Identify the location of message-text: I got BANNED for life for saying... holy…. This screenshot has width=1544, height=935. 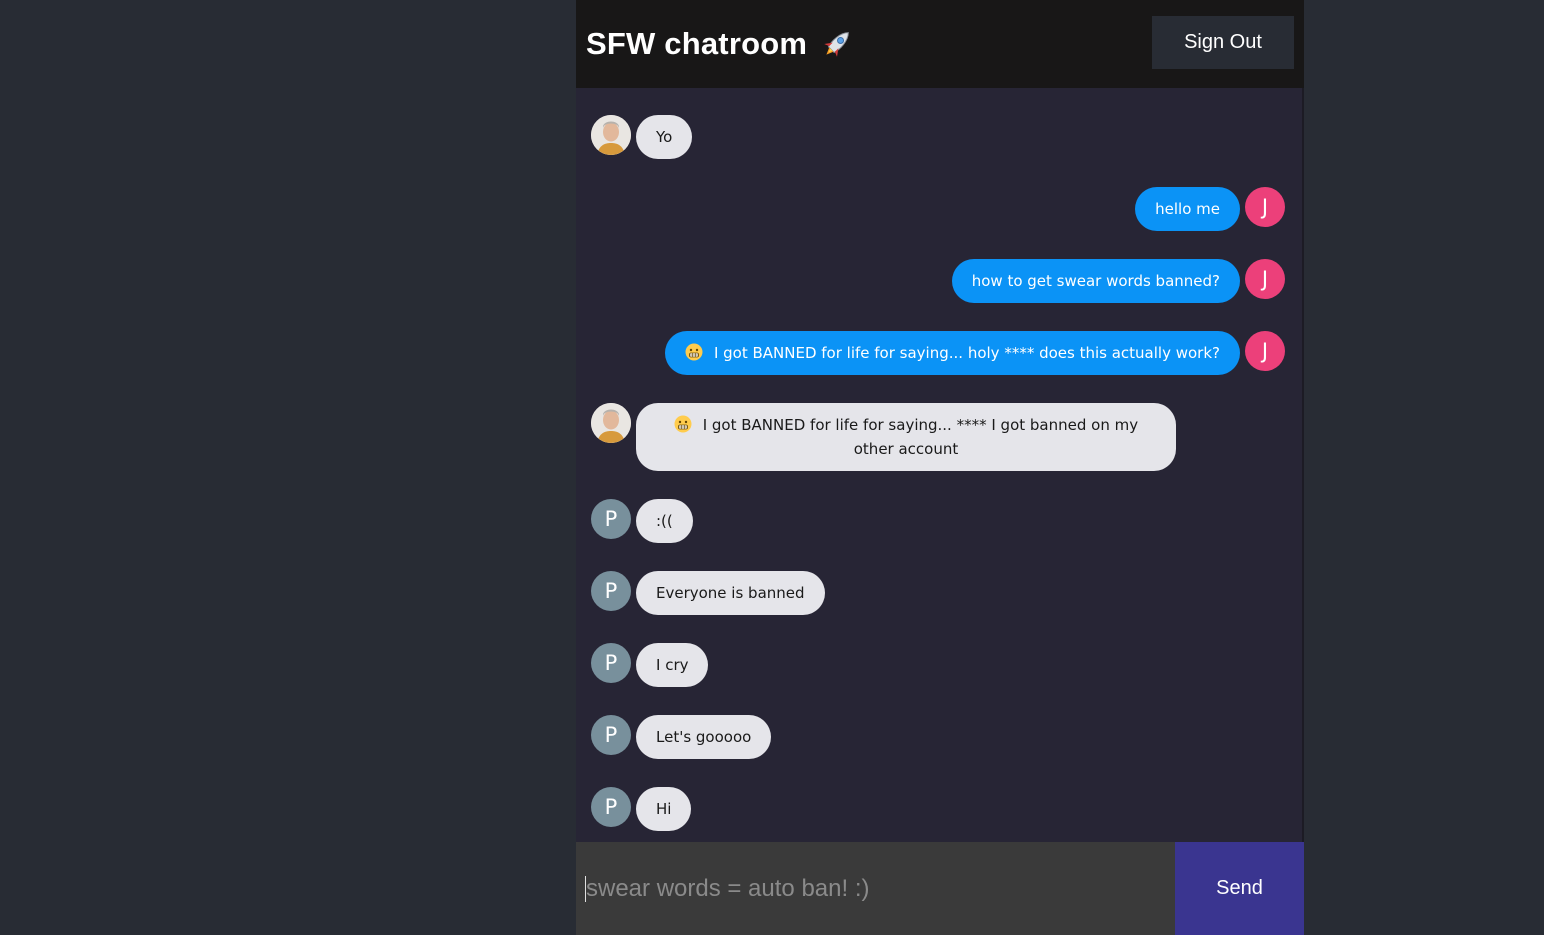
(966, 353).